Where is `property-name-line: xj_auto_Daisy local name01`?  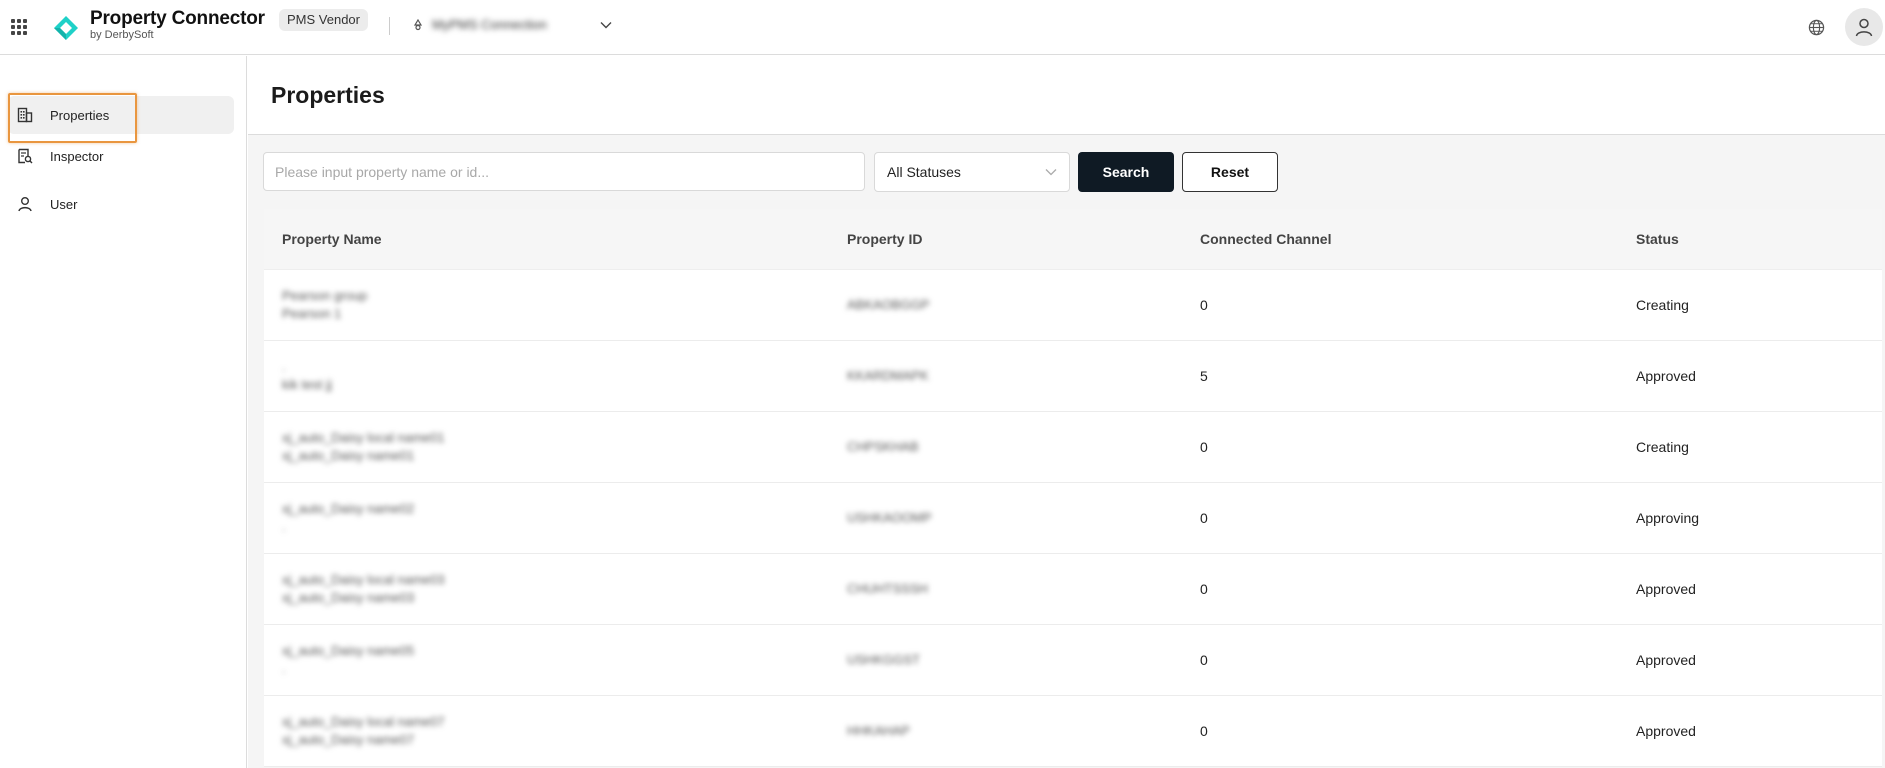 property-name-line: xj_auto_Daisy local name01 is located at coordinates (363, 437).